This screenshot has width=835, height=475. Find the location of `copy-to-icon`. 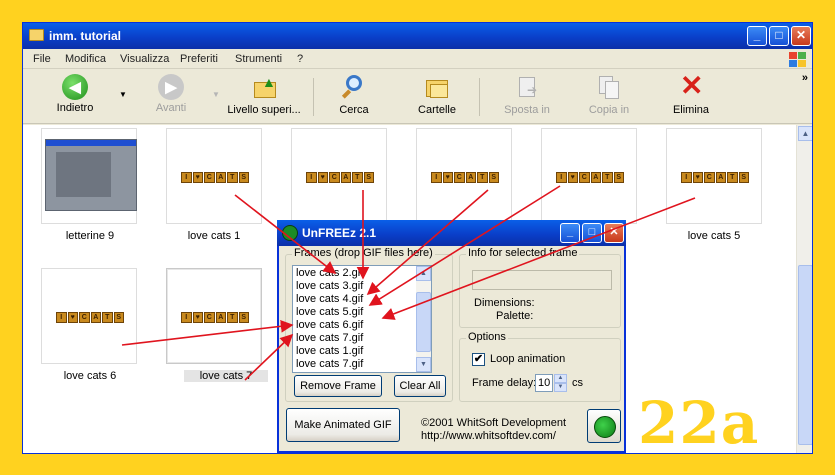

copy-to-icon is located at coordinates (609, 88).